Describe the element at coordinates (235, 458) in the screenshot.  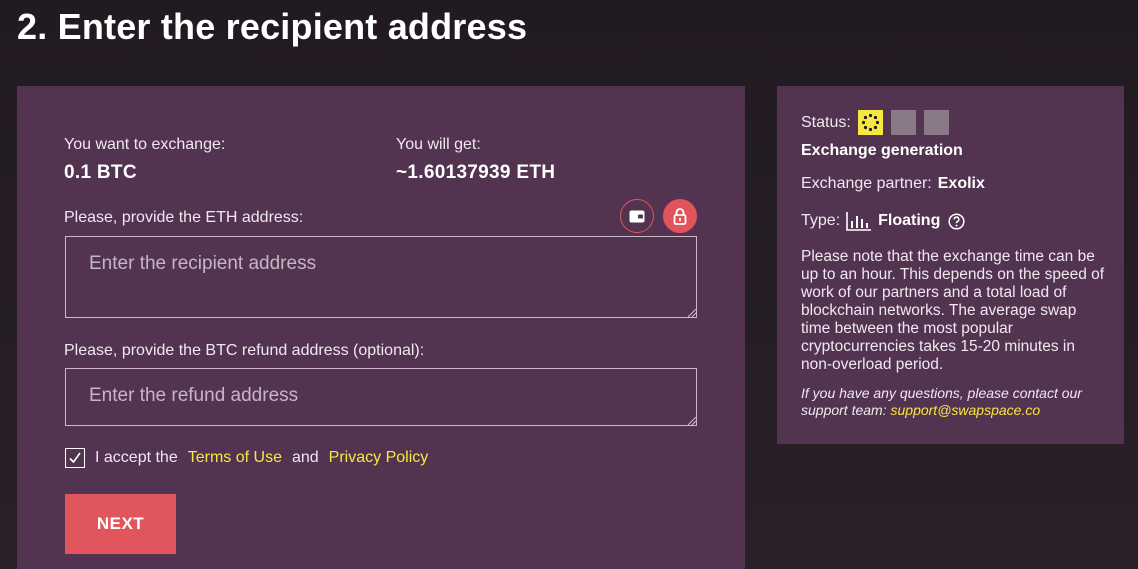
I see `terms-of-use-link: Terms of Use` at that location.